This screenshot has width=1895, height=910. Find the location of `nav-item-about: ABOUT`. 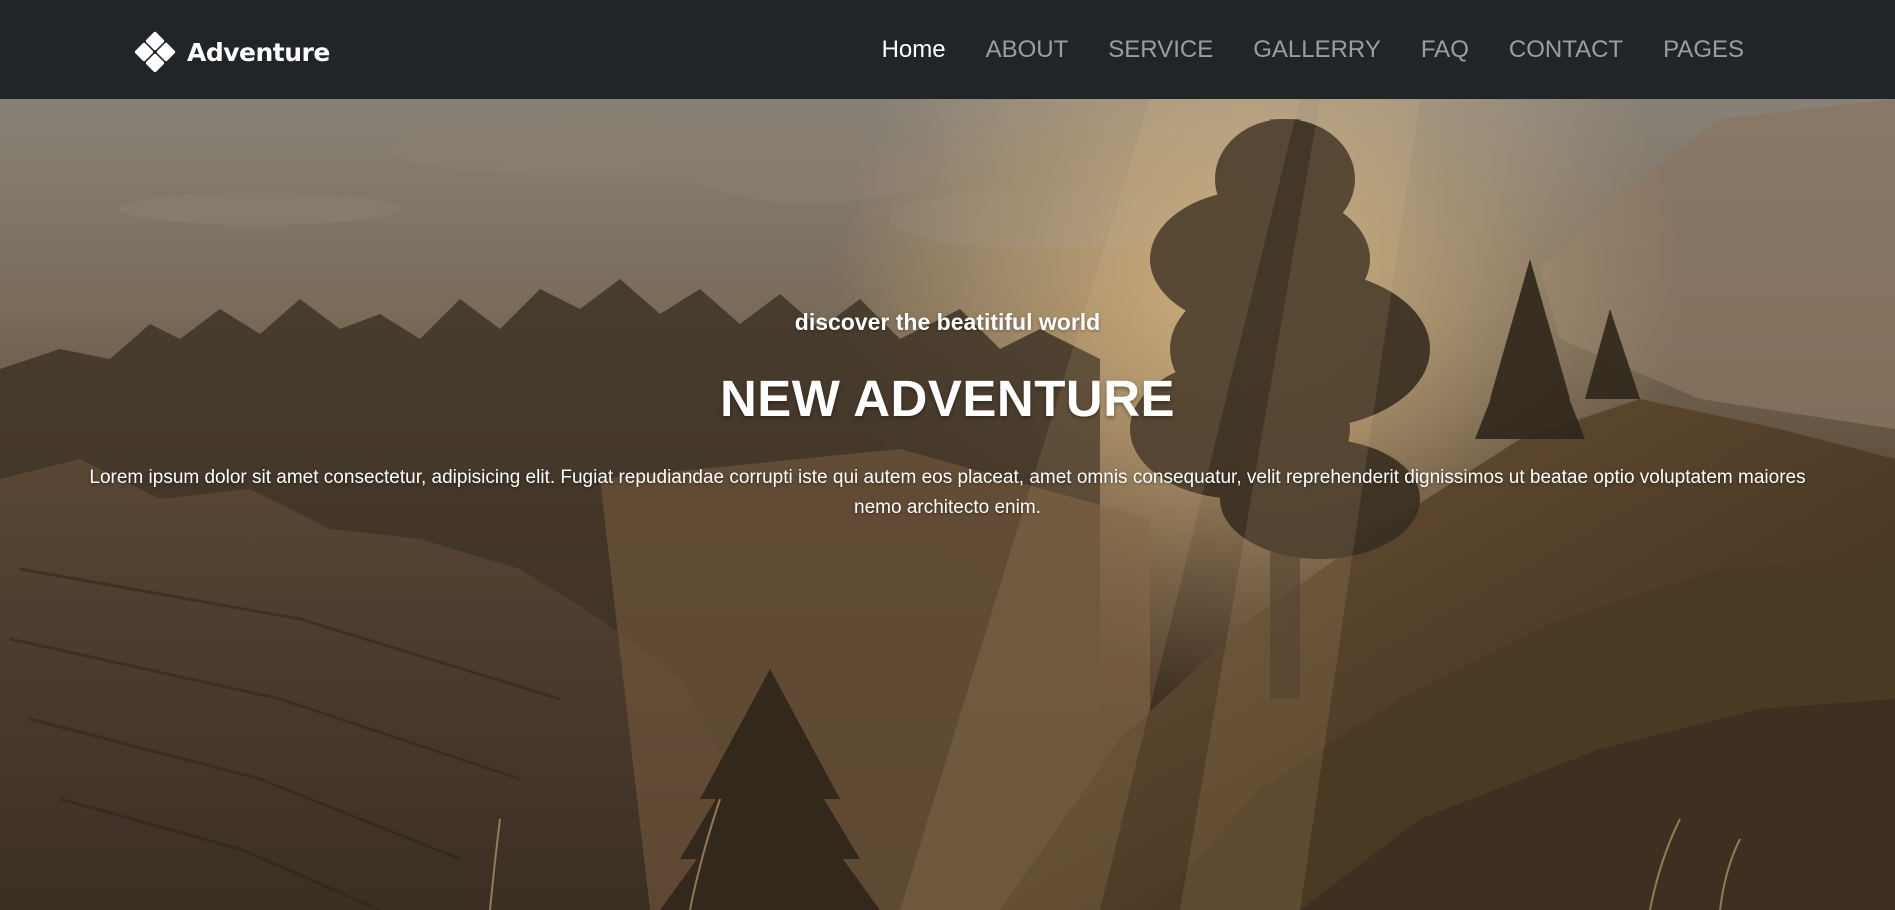

nav-item-about: ABOUT is located at coordinates (1027, 50).